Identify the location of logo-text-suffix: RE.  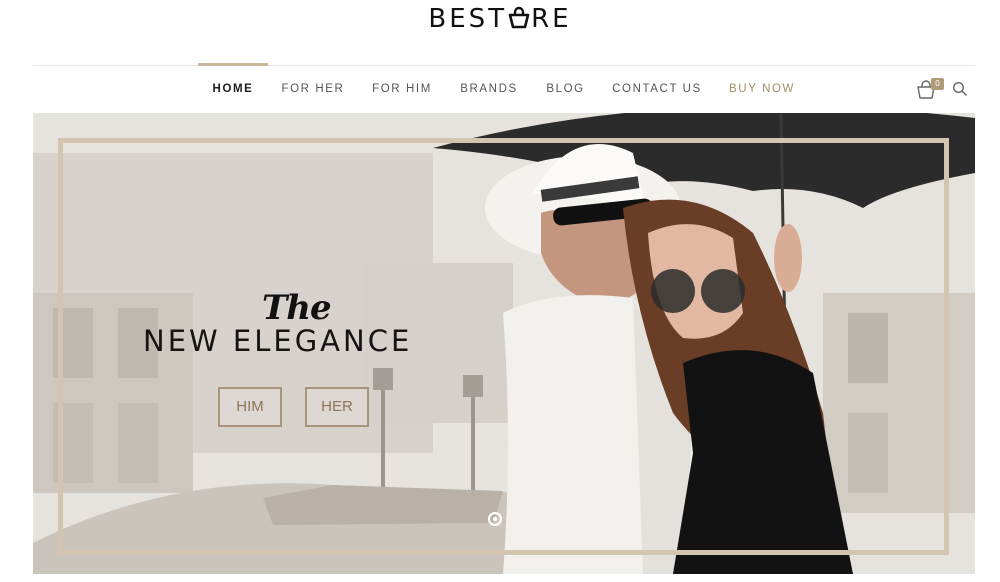
(551, 19).